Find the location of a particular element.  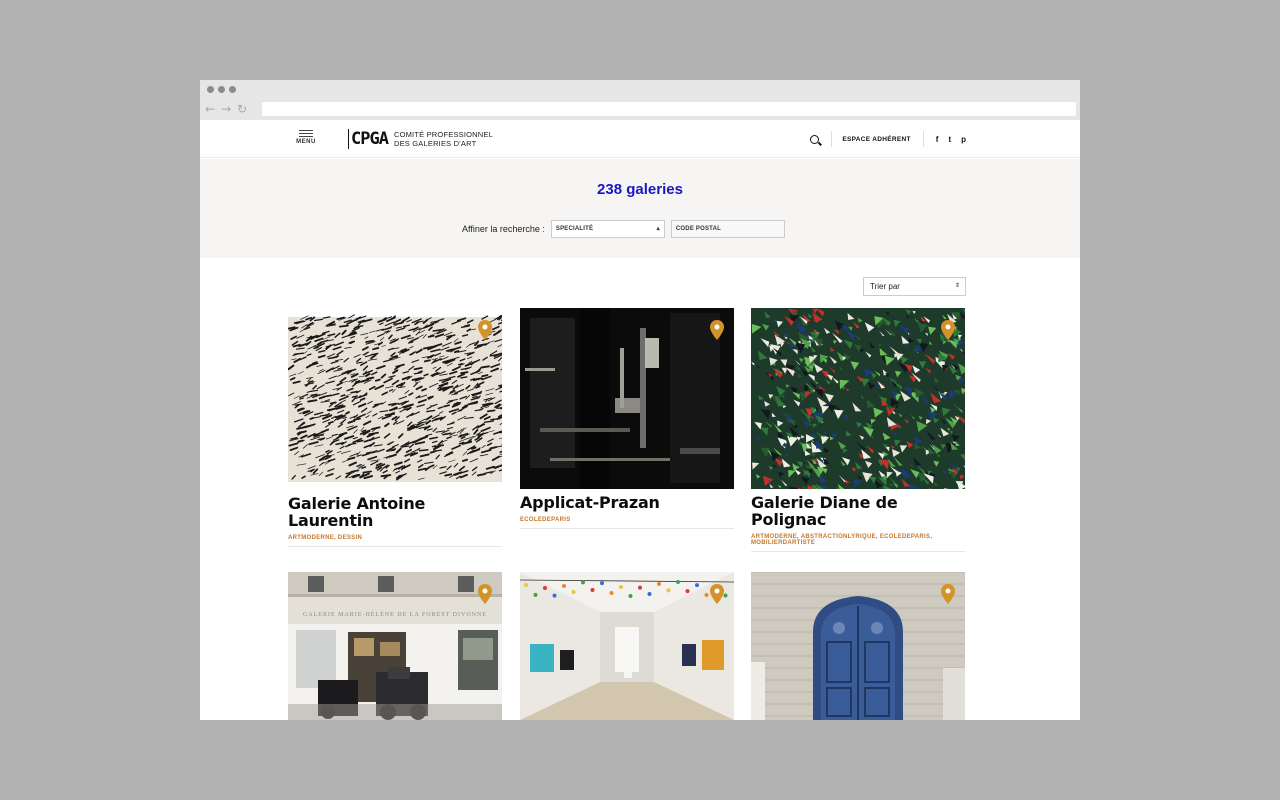

gallery-name: Galerie Antoine Laurentin is located at coordinates (395, 512).